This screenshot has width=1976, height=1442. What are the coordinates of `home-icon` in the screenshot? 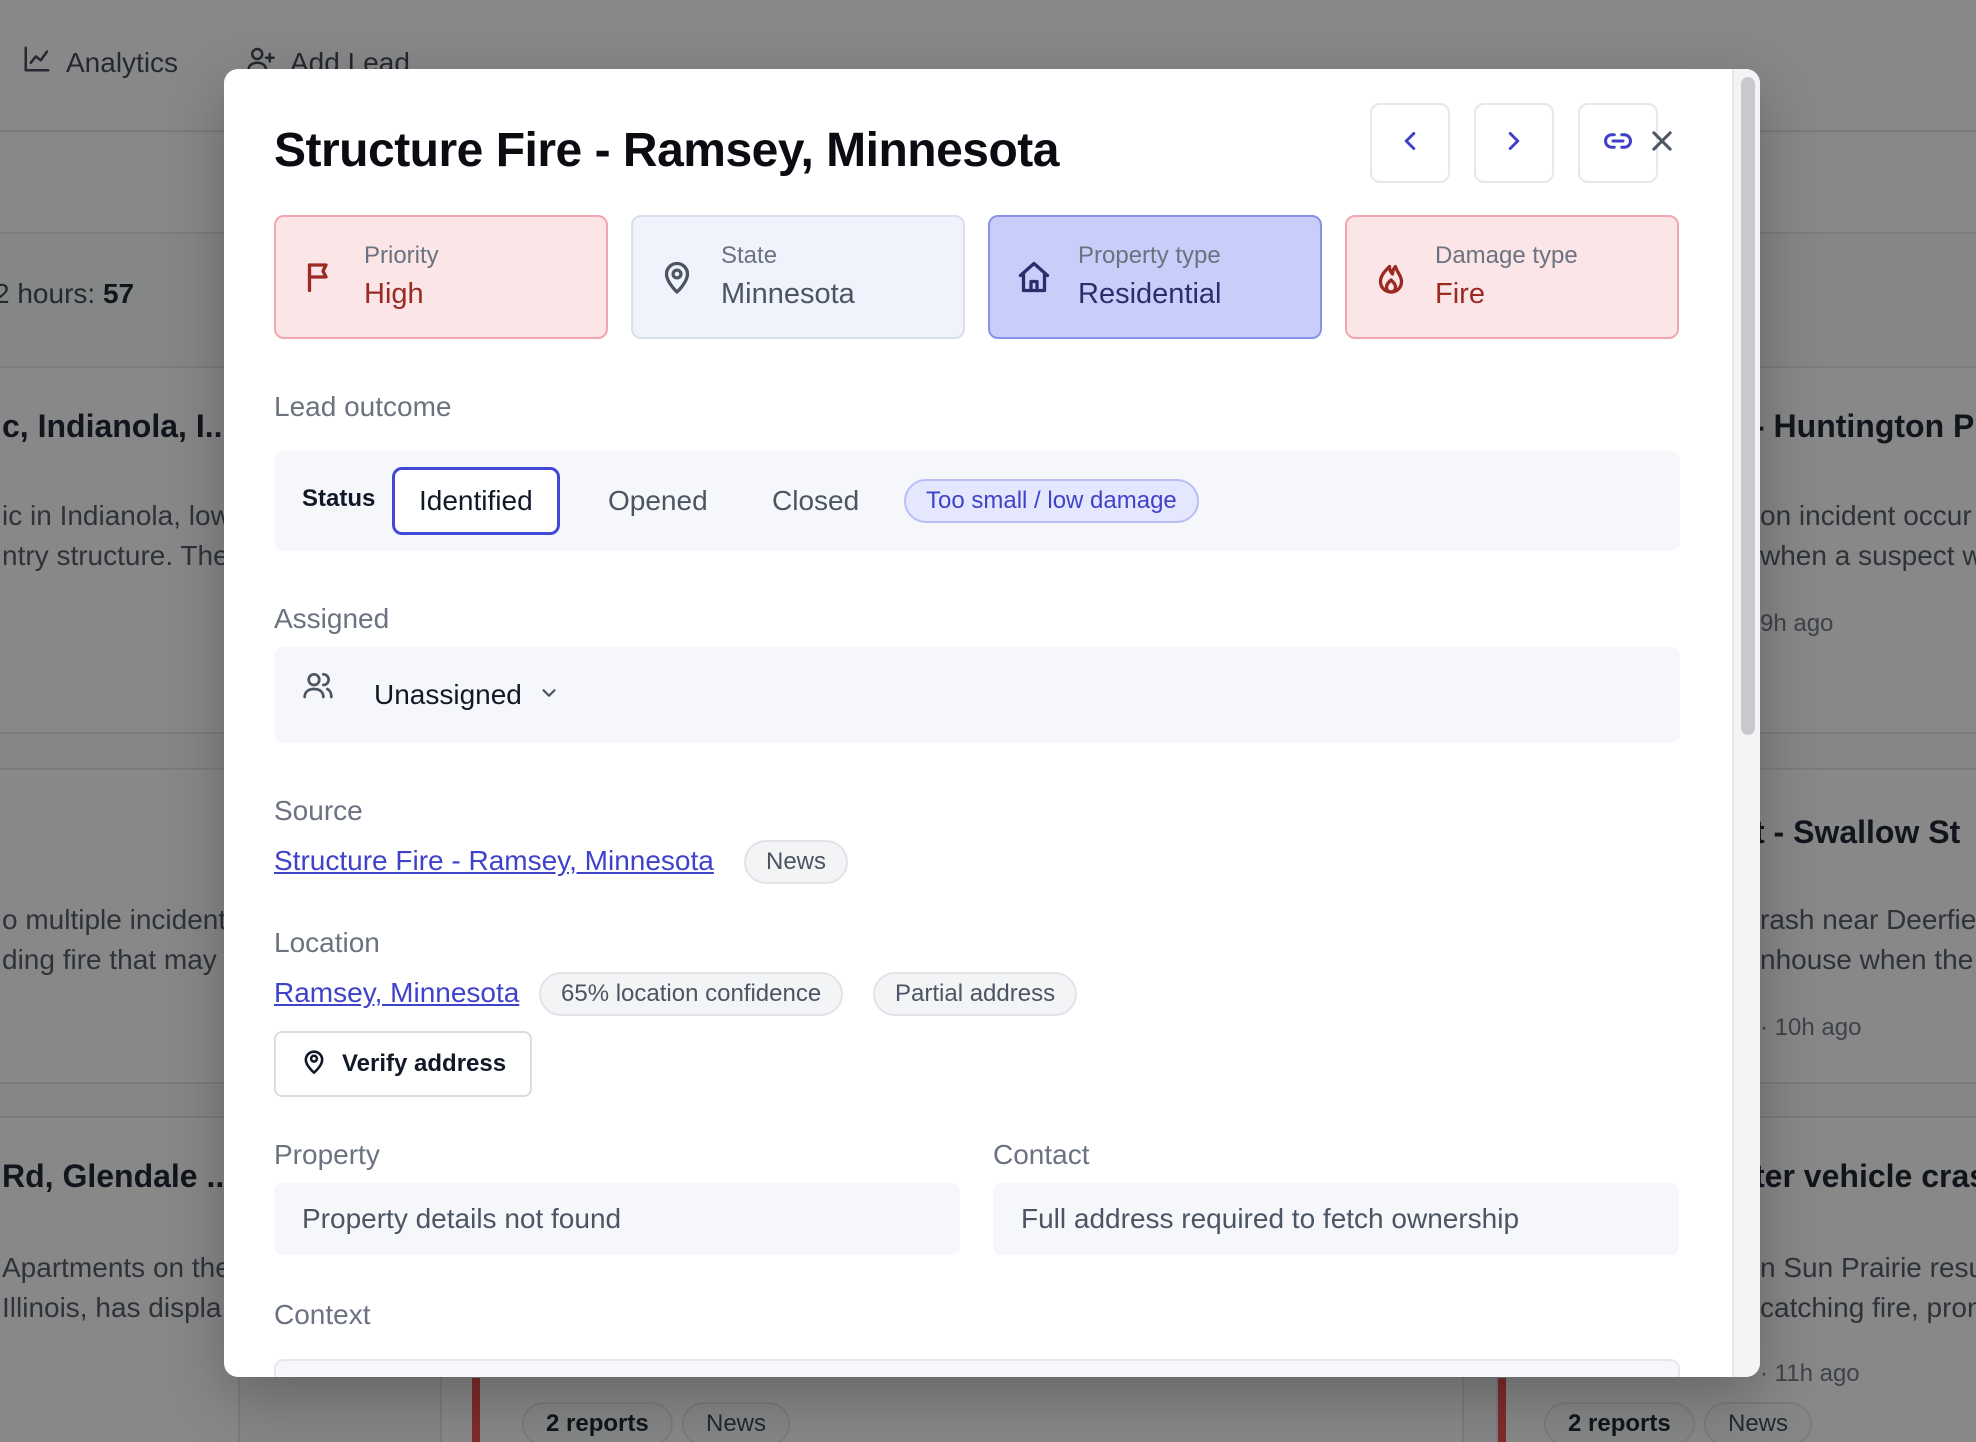 It's located at (1034, 277).